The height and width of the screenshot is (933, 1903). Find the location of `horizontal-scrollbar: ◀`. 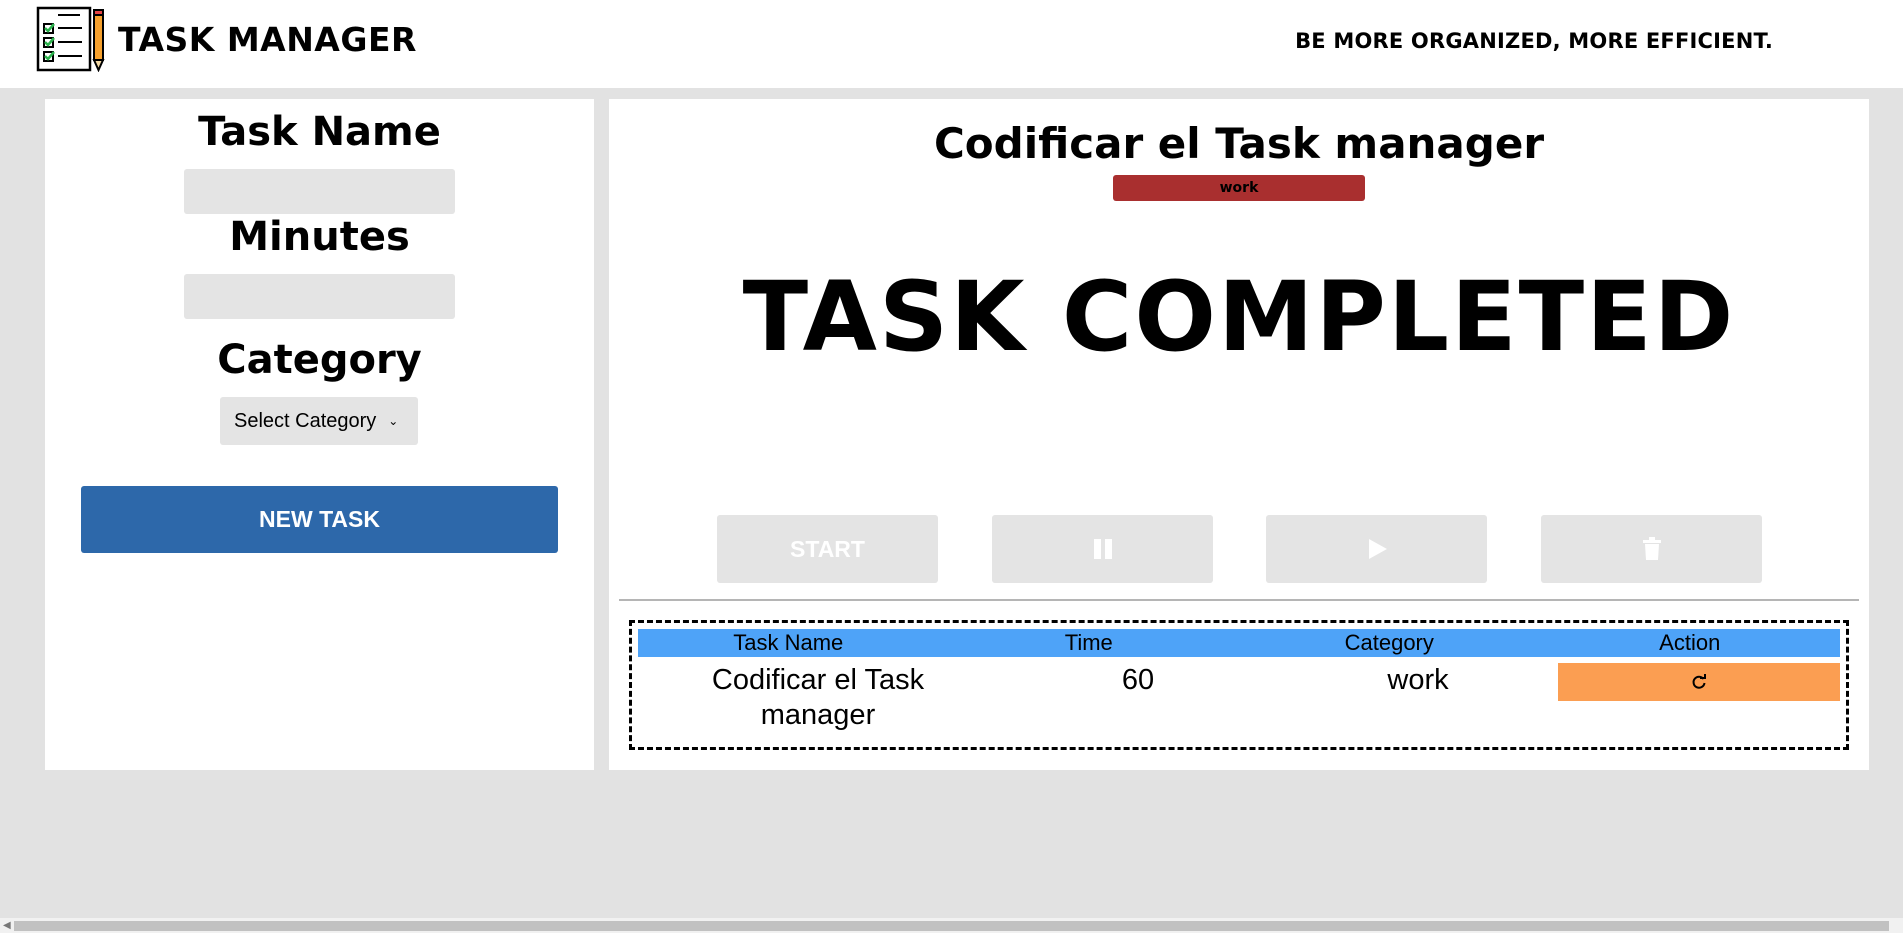

horizontal-scrollbar: ◀ is located at coordinates (951, 925).